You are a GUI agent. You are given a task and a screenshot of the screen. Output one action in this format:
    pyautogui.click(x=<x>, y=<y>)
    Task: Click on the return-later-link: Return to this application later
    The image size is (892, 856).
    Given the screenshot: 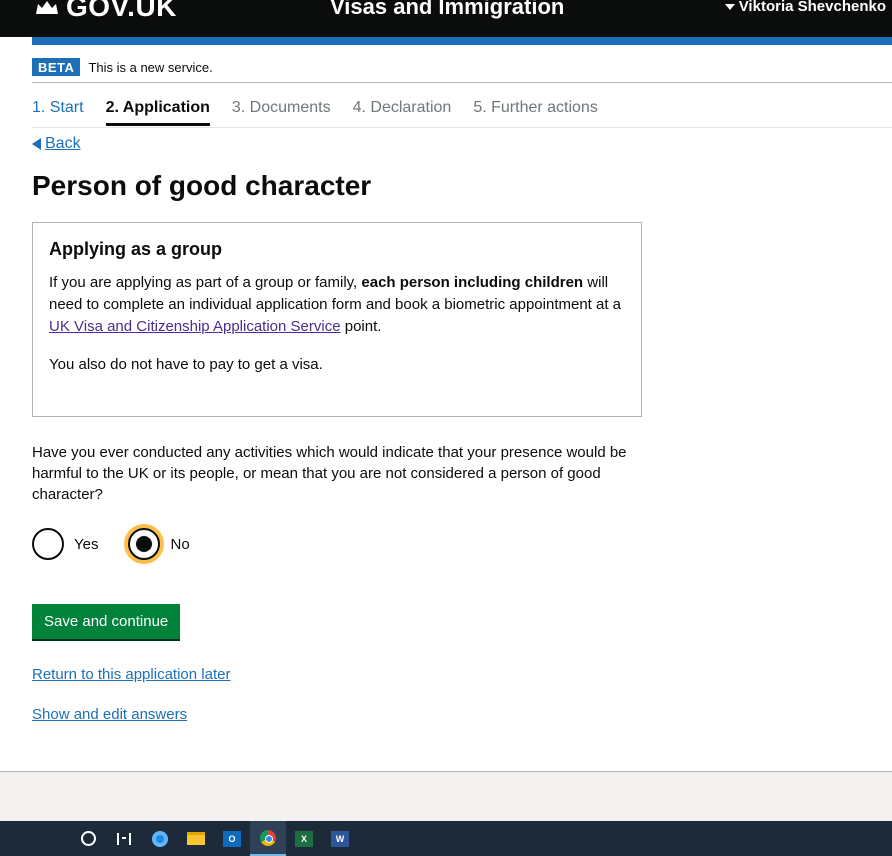 What is the action you would take?
    pyautogui.click(x=131, y=674)
    